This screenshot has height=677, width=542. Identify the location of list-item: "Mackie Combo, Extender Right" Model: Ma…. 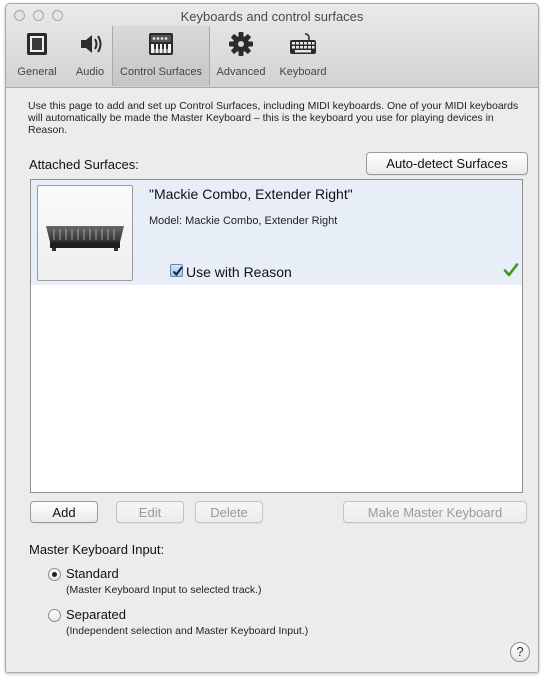
(276, 232).